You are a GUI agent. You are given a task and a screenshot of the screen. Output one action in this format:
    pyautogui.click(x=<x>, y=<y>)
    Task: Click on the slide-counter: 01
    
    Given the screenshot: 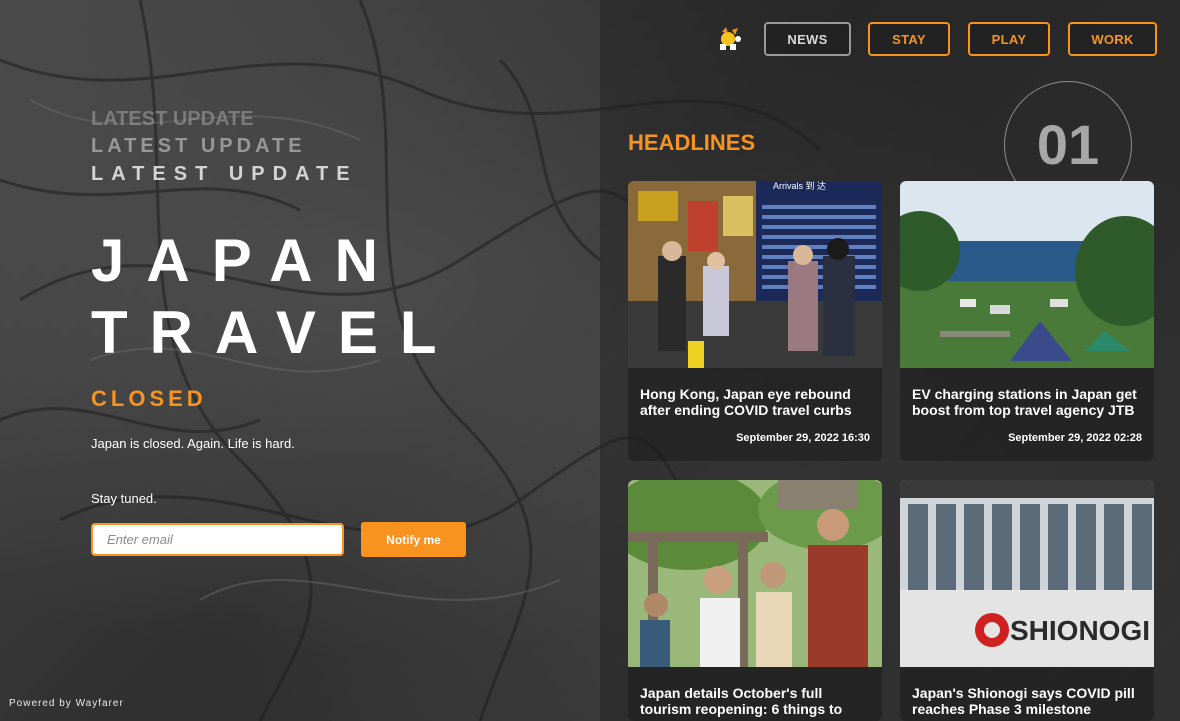 What is the action you would take?
    pyautogui.click(x=1068, y=144)
    